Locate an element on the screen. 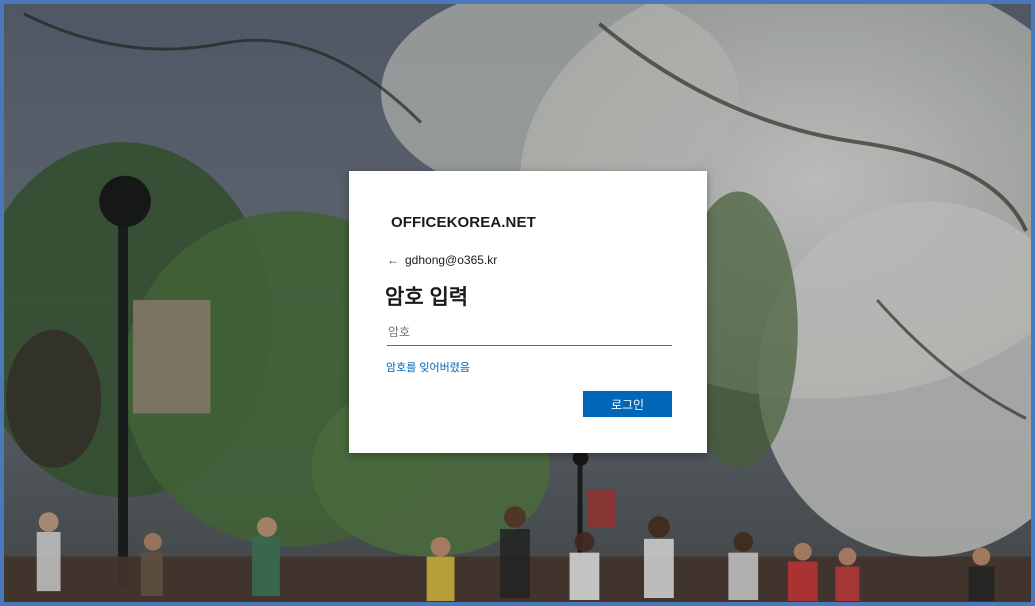 The image size is (1035, 606). forgot-password-link: 암호를 잊어버렸음 is located at coordinates (428, 367).